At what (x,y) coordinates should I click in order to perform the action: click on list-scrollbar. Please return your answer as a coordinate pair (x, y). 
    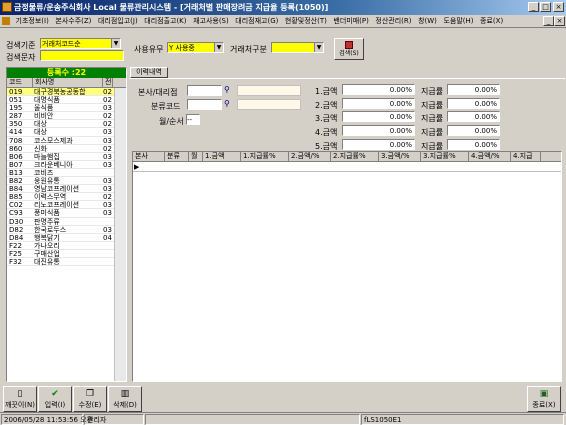
    Looking at the image, I should click on (120, 234).